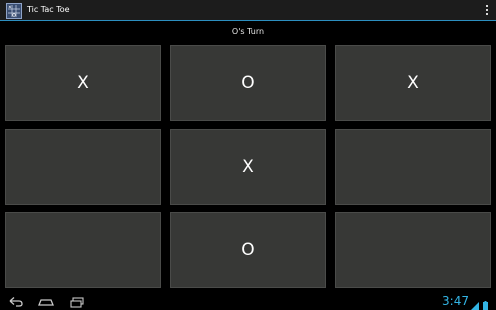 The width and height of the screenshot is (496, 310). I want to click on wifi-icon, so click(475, 306).